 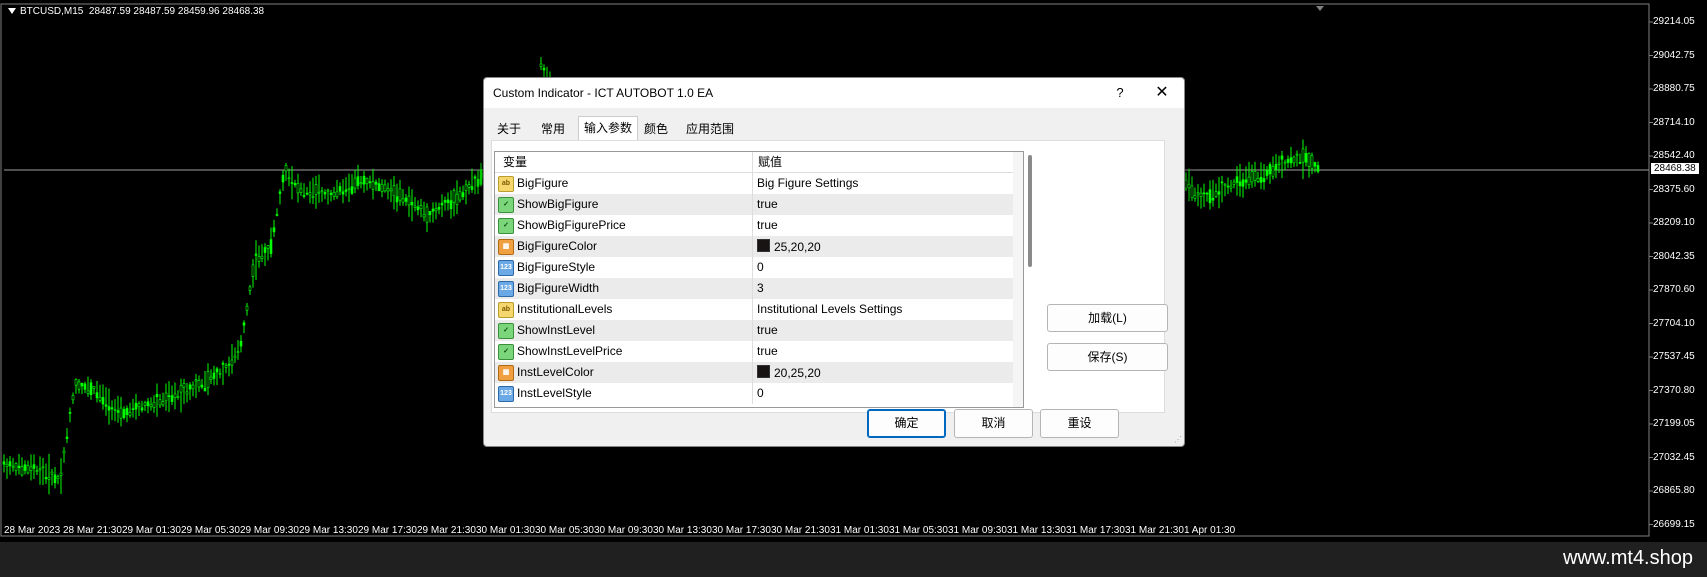 I want to click on price-tick-label: 28042.35, so click(x=1674, y=256).